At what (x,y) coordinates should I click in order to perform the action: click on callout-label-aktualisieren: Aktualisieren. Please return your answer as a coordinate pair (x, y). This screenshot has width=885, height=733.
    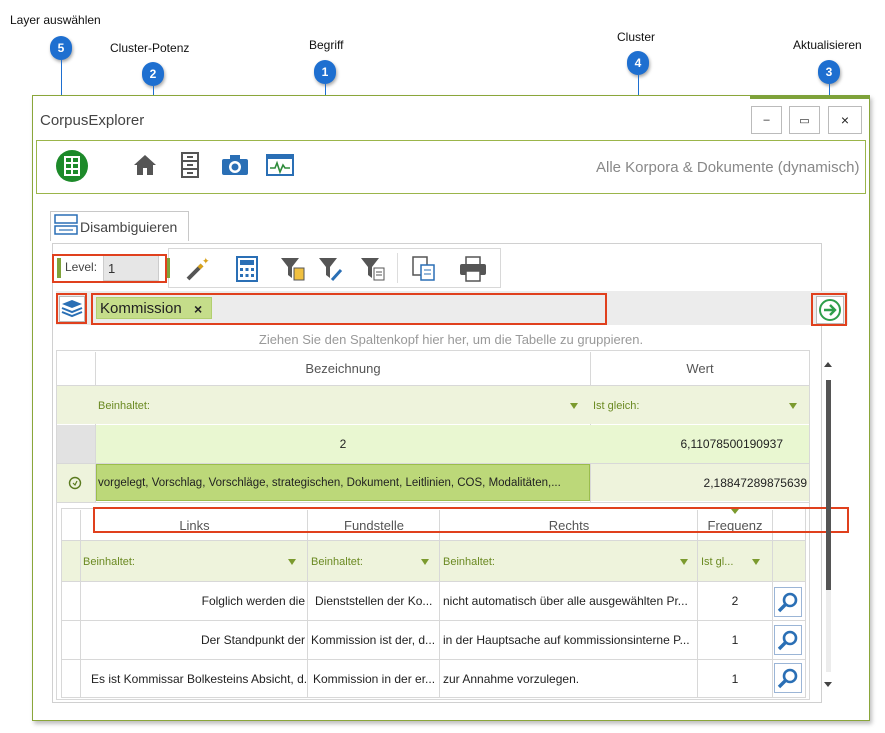
    Looking at the image, I should click on (827, 45).